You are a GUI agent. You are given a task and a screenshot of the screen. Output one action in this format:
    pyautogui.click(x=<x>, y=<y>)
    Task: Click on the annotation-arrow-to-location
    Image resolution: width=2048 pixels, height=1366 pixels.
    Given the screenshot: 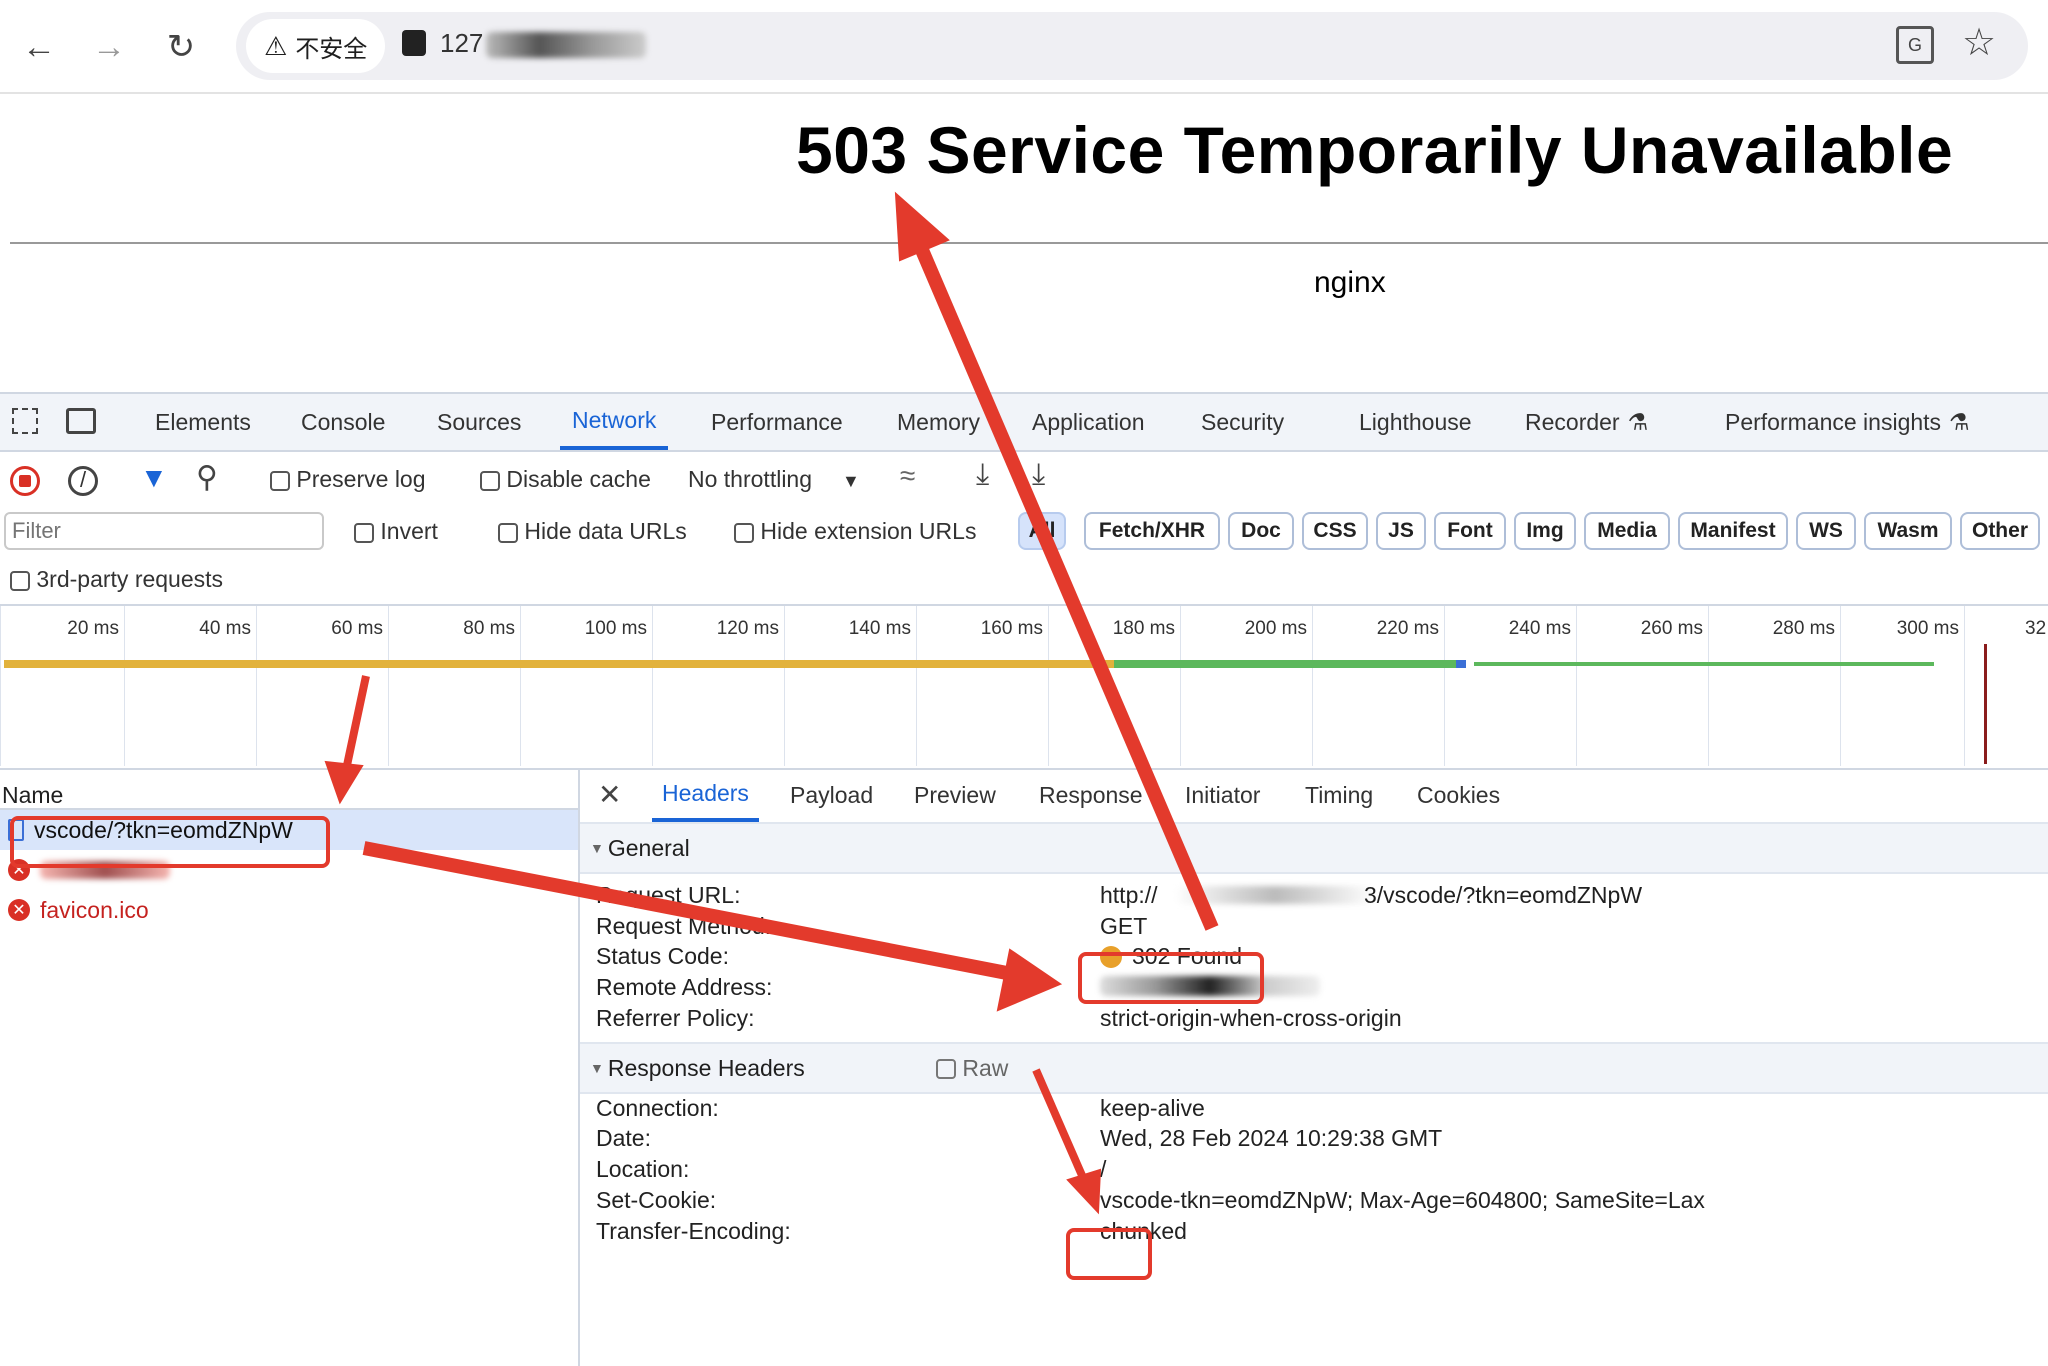 What is the action you would take?
    pyautogui.click(x=1060, y=1125)
    